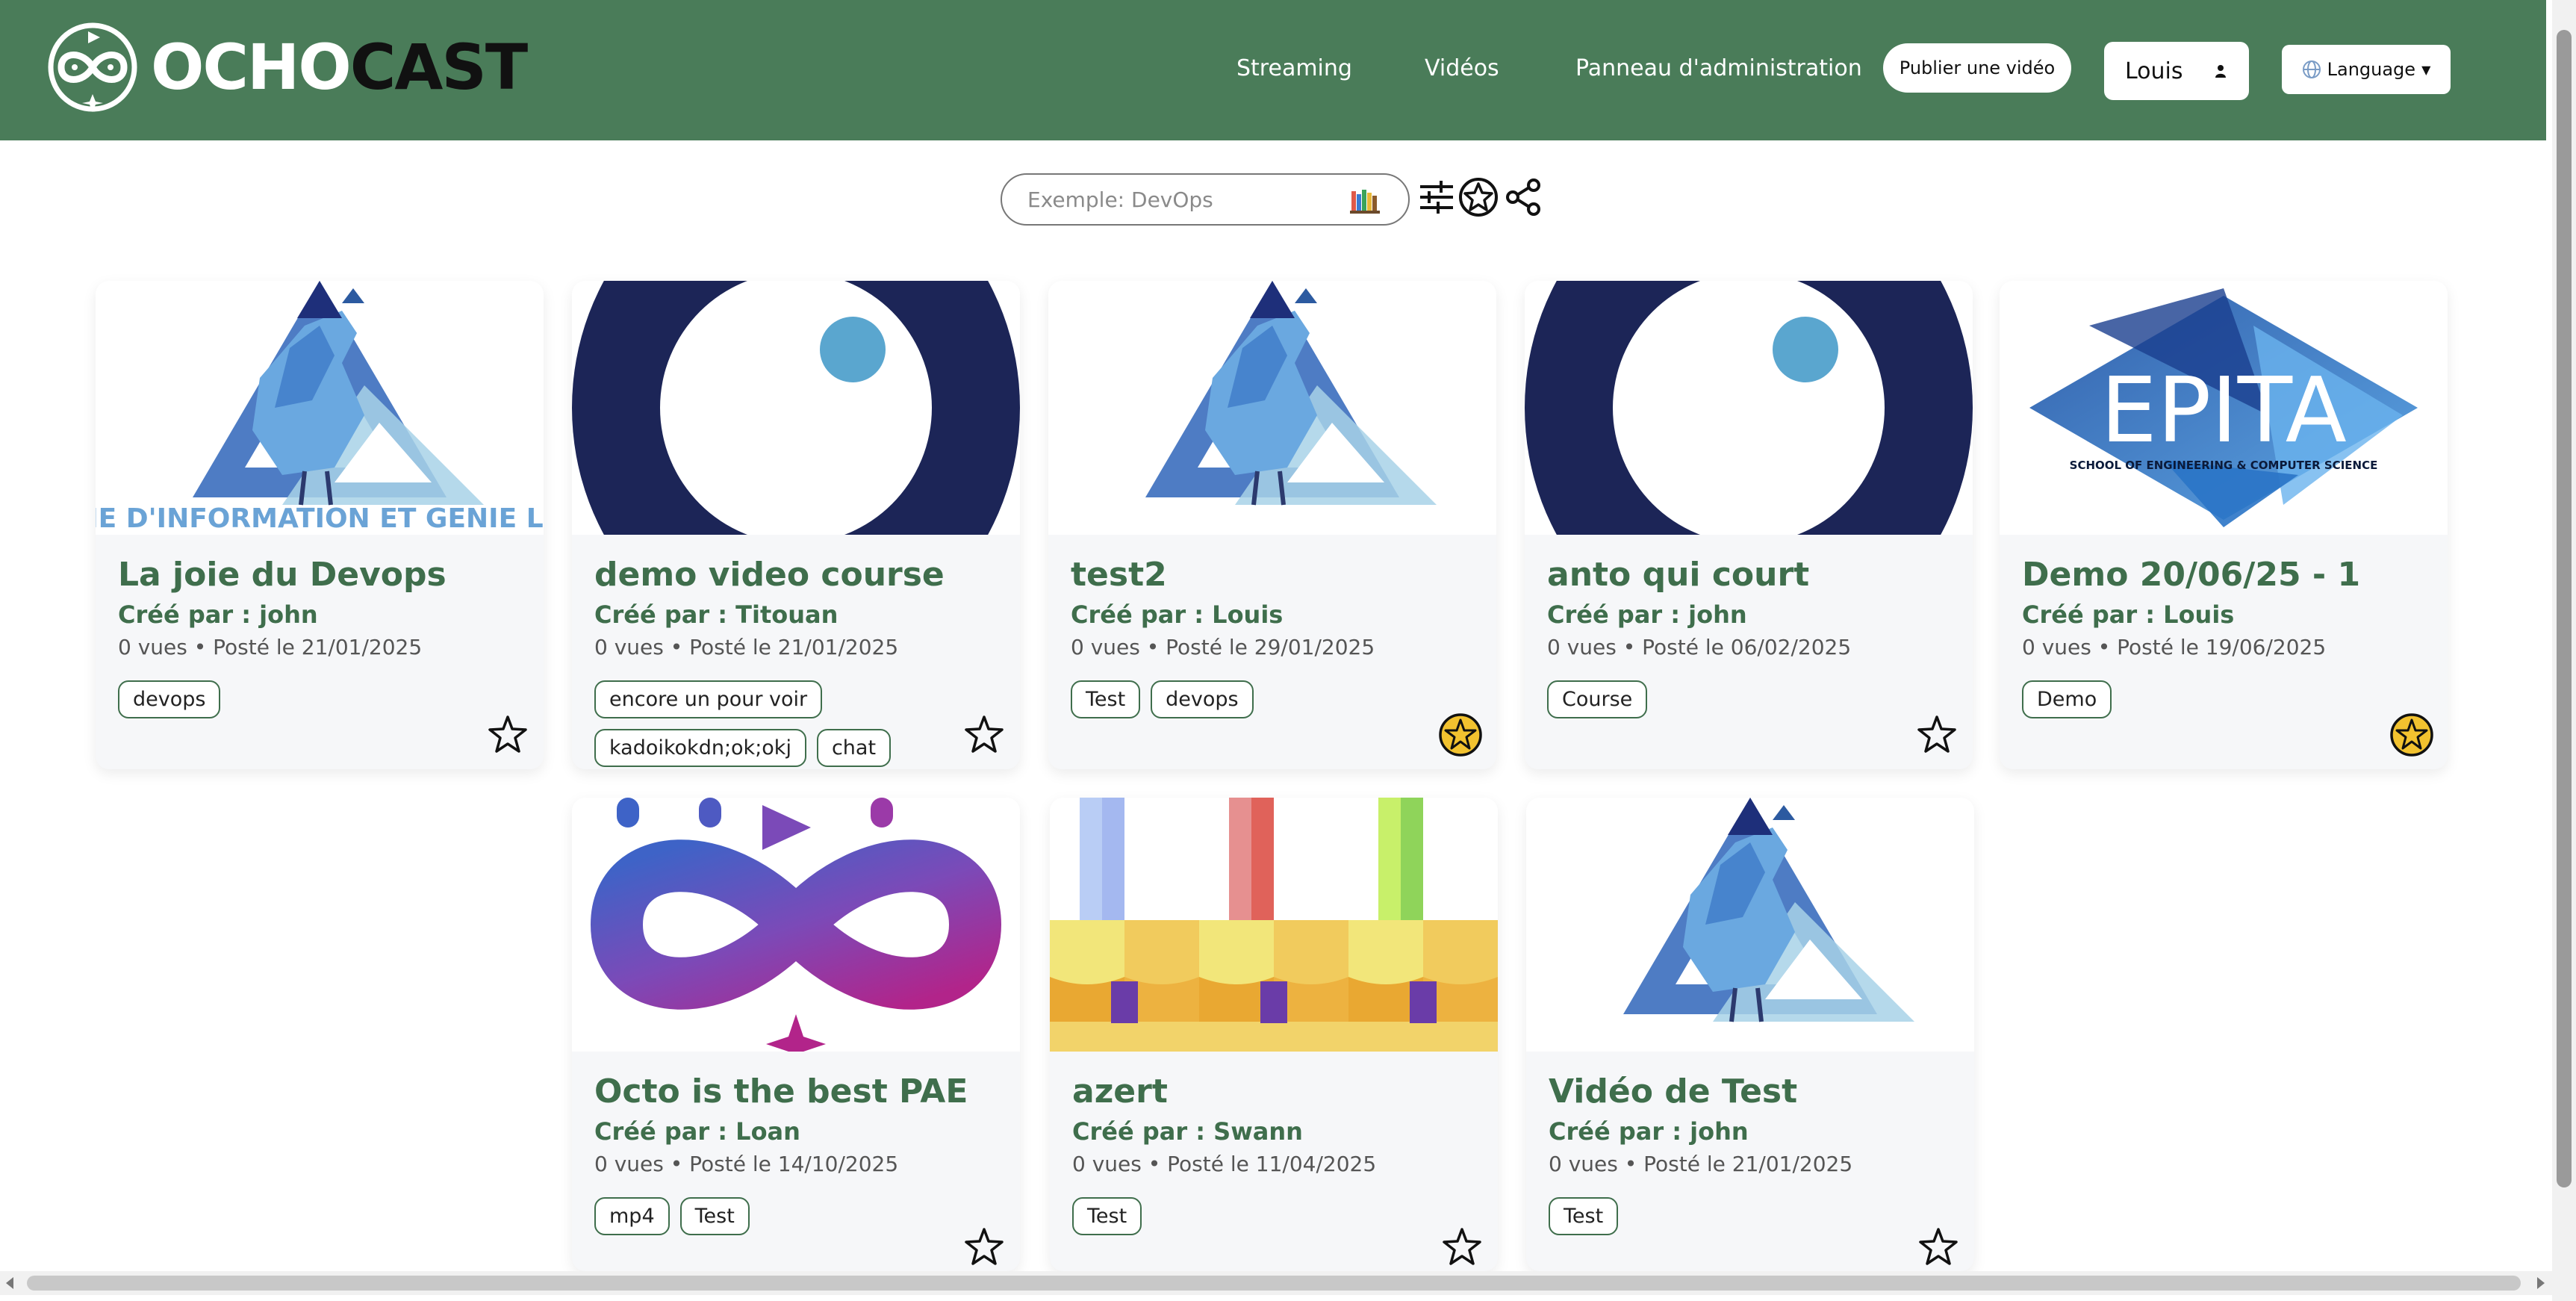 This screenshot has height=1301, width=2576. I want to click on globe-icon, so click(2311, 69).